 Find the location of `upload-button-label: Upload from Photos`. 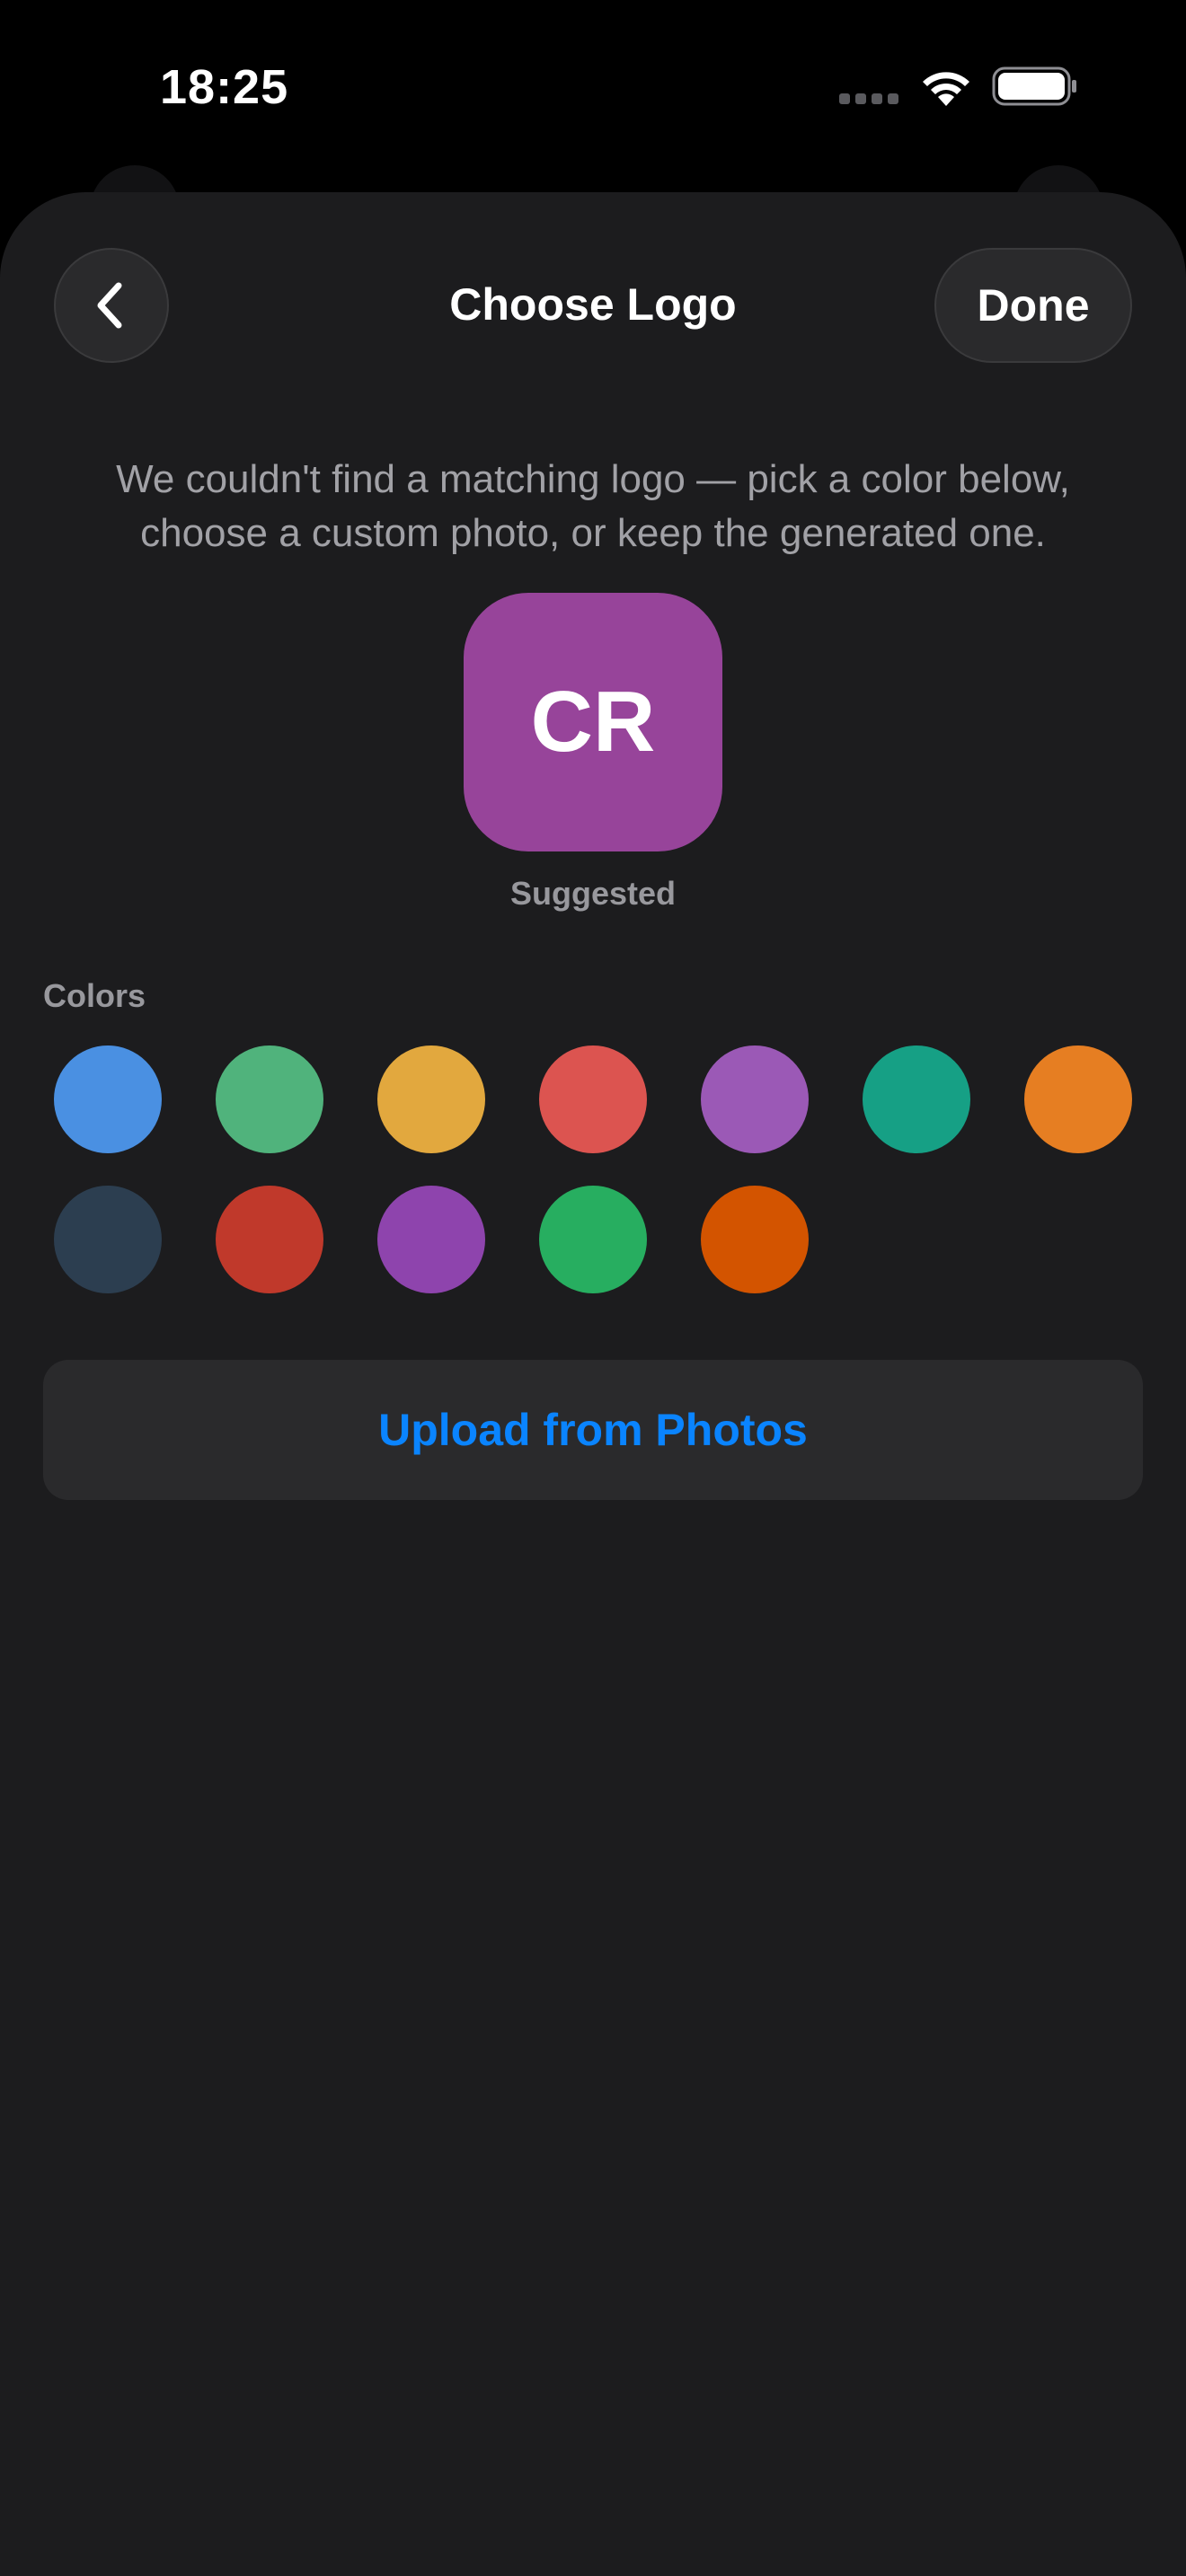

upload-button-label: Upload from Photos is located at coordinates (593, 1430).